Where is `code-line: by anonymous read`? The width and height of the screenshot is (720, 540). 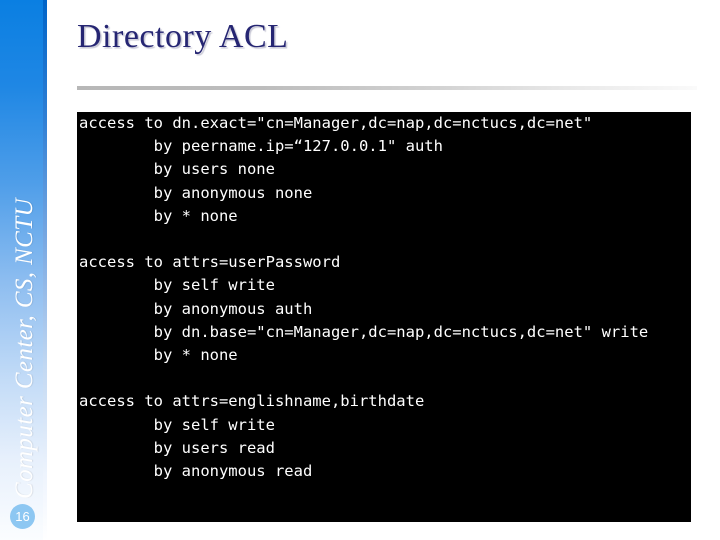
code-line: by anonymous read is located at coordinates (196, 471).